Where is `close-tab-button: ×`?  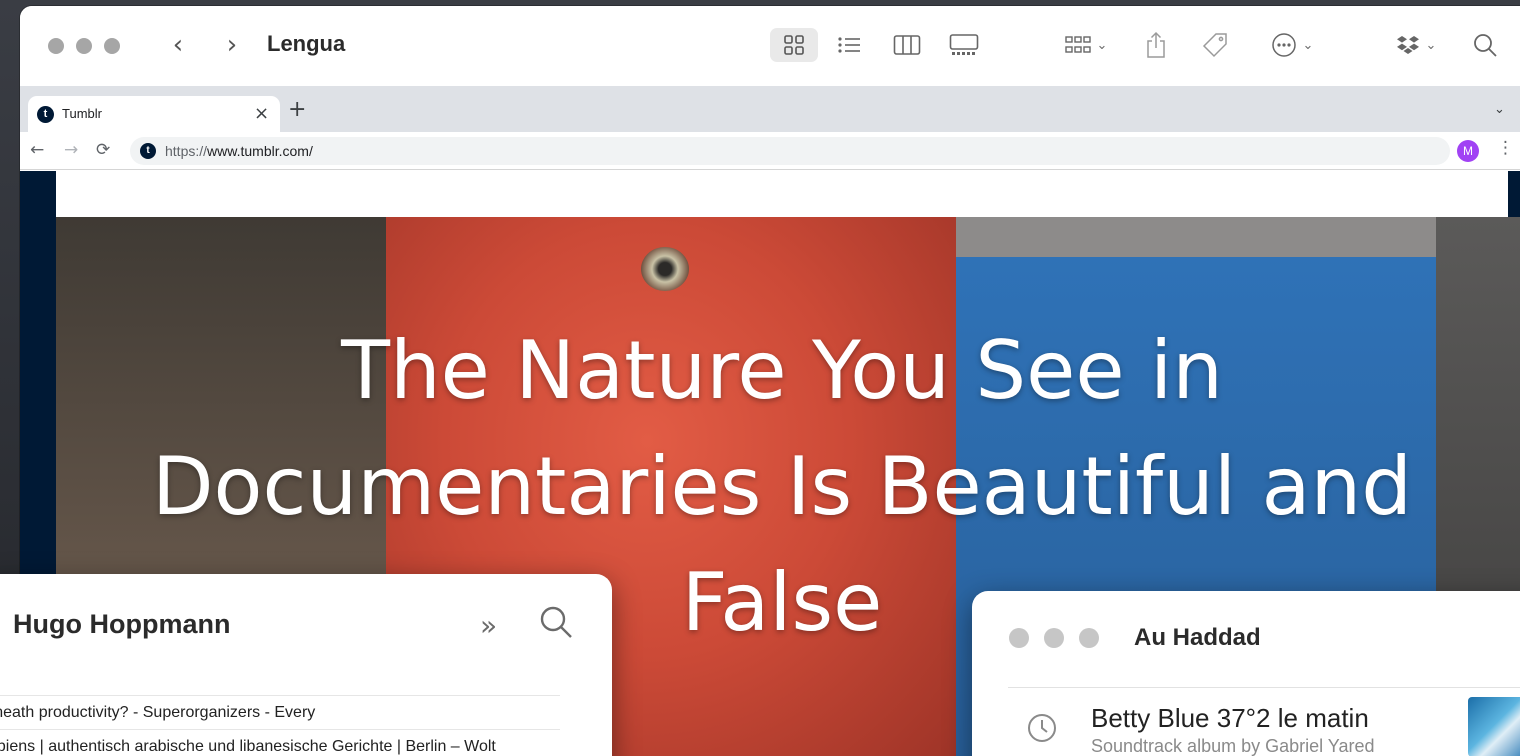
close-tab-button: × is located at coordinates (261, 113).